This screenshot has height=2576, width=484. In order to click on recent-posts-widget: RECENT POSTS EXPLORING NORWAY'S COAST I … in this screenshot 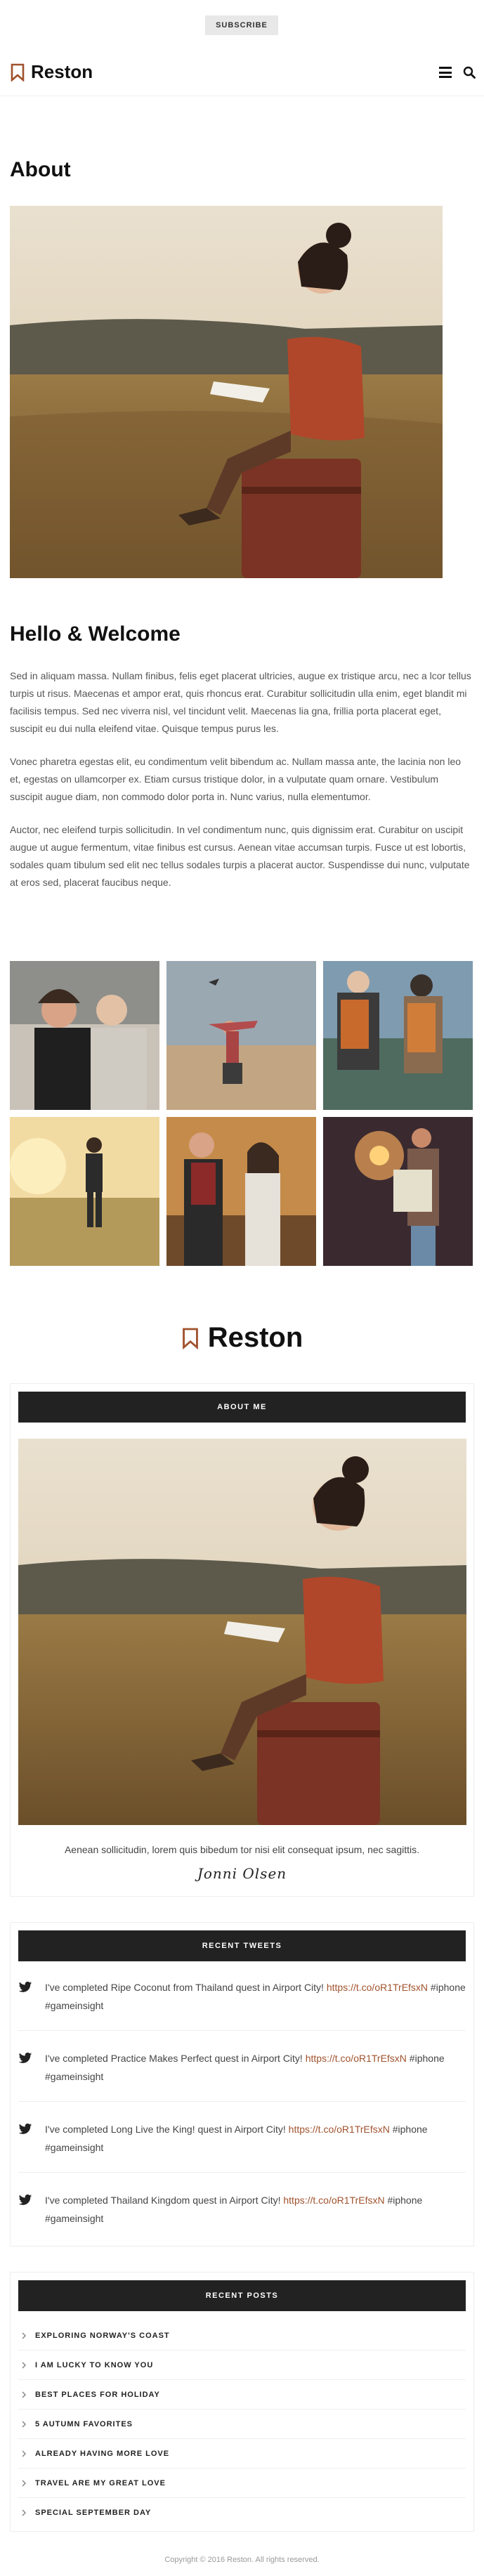, I will do `click(242, 2402)`.